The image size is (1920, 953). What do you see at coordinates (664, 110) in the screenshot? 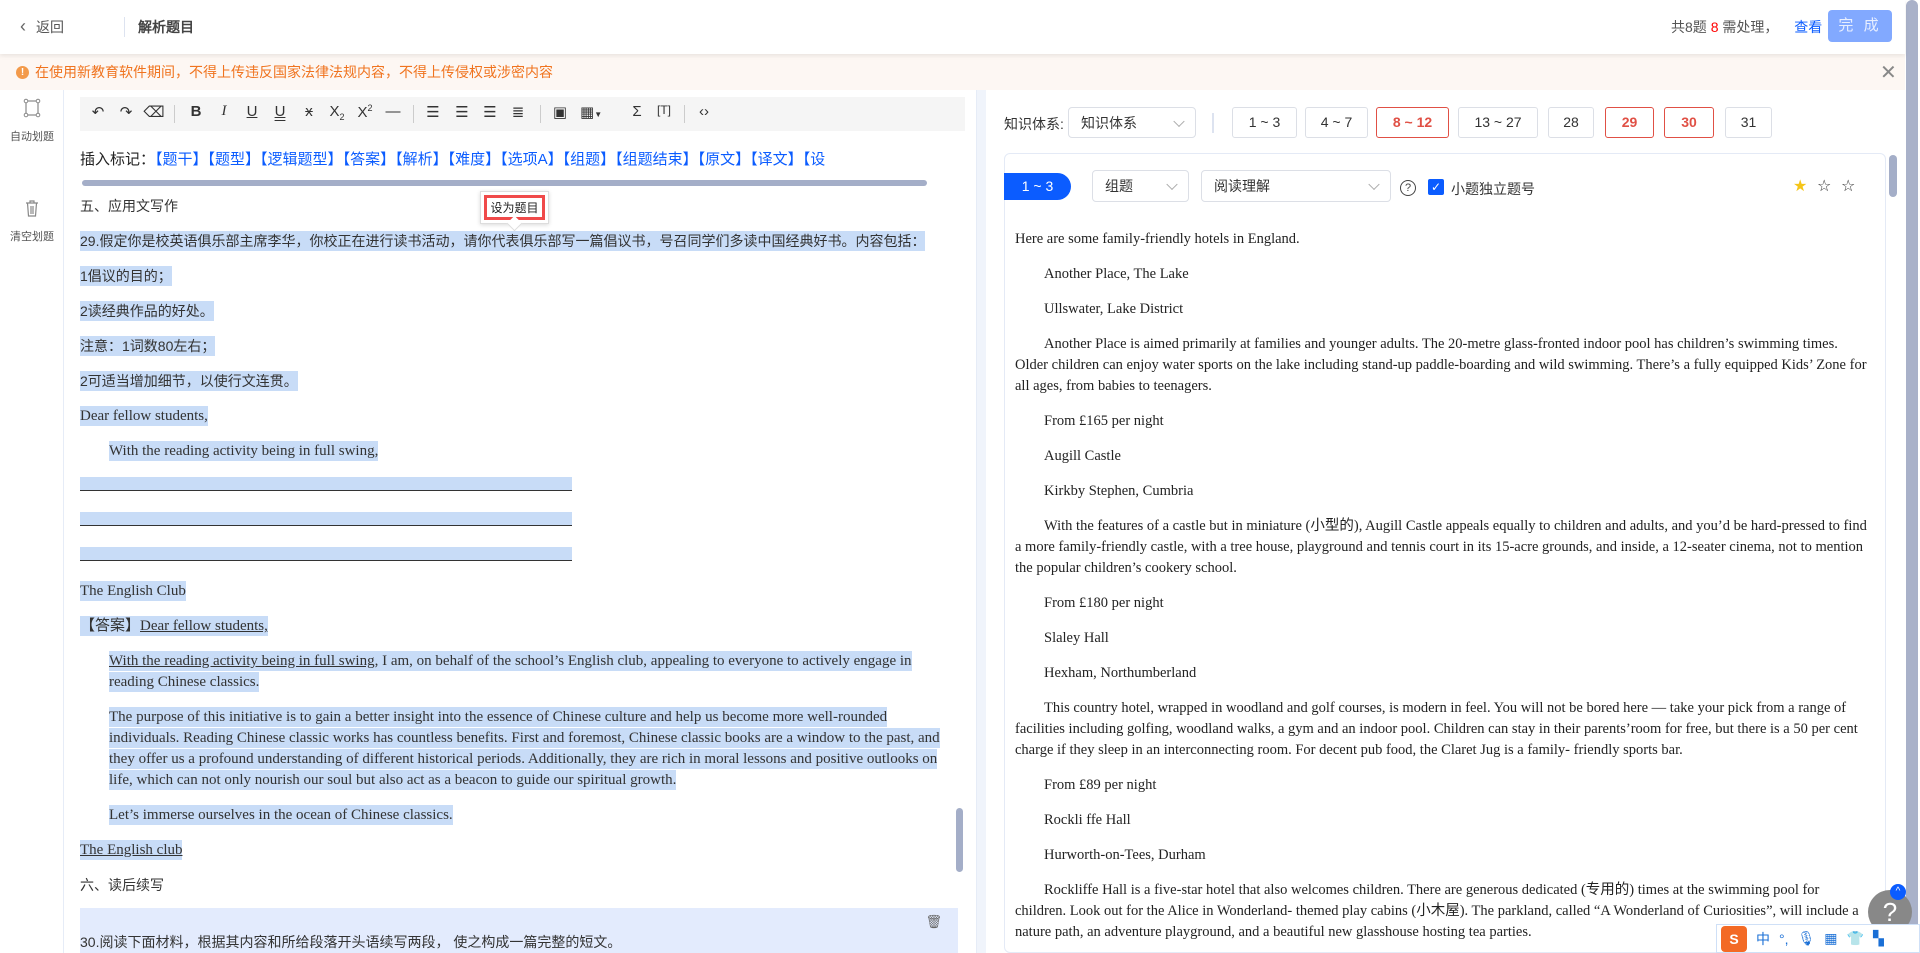
I see `select-text-icon: [T]` at bounding box center [664, 110].